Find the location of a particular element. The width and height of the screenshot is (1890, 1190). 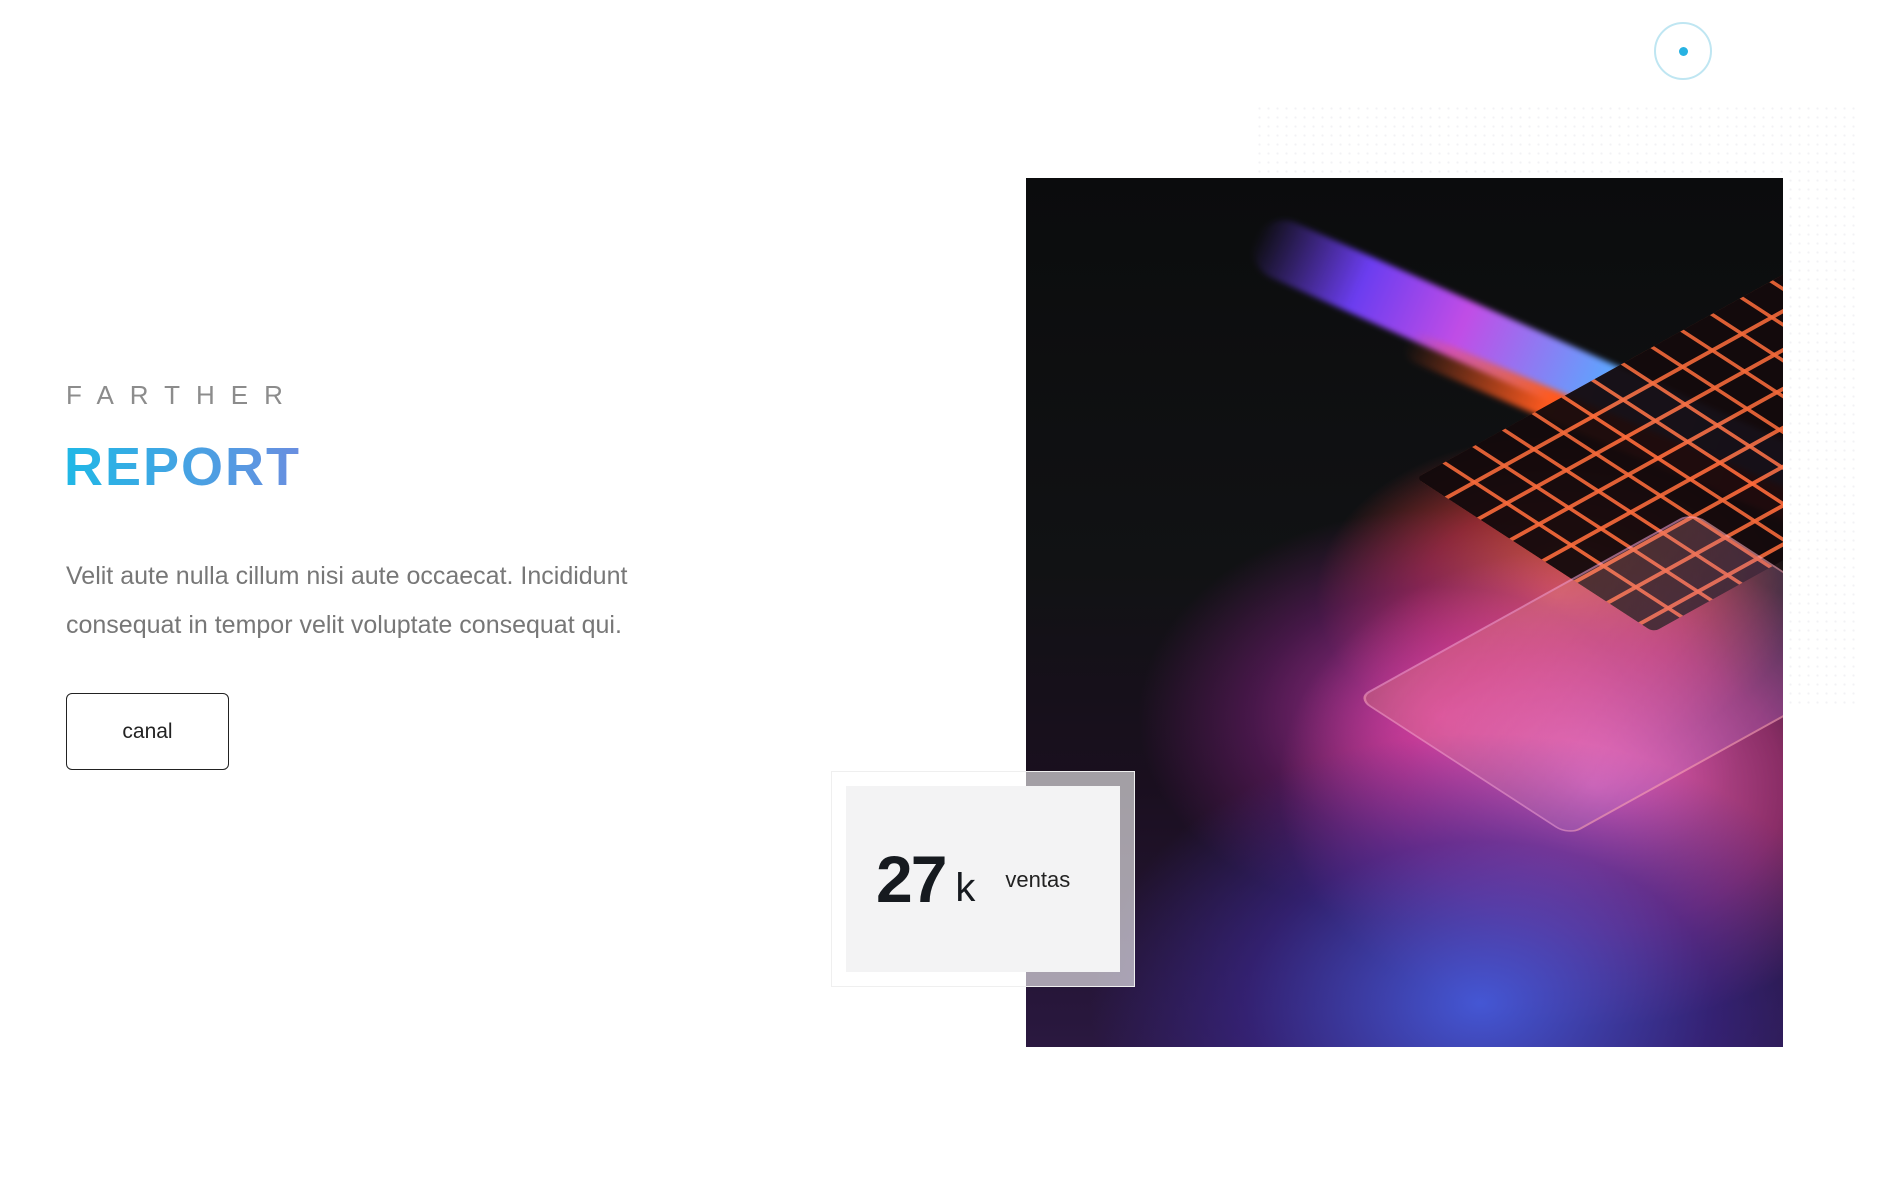

eyebrow-text: FARTHER is located at coordinates (182, 395).